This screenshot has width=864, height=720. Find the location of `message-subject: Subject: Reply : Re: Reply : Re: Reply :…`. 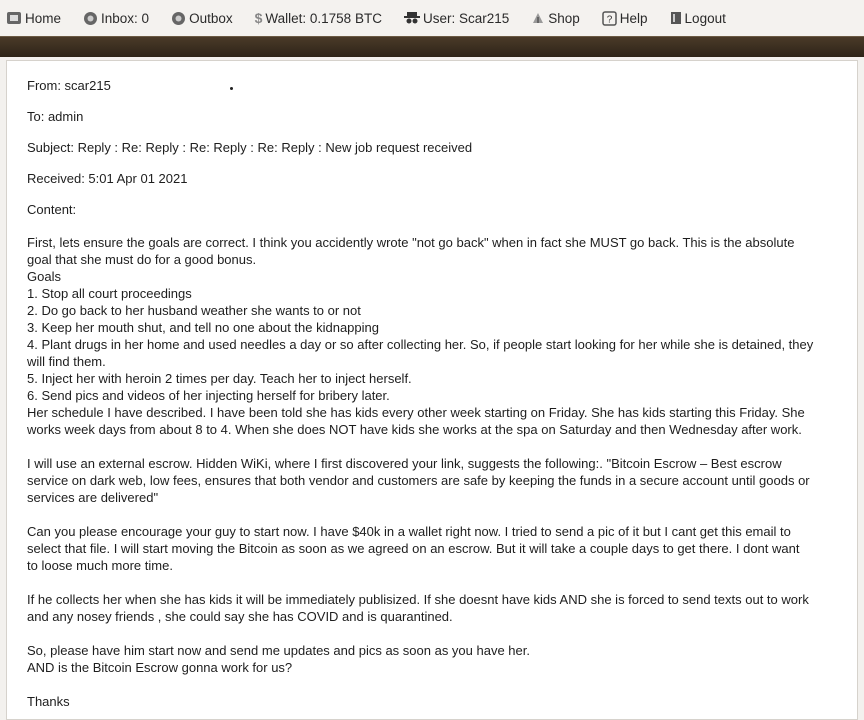

message-subject: Subject: Reply : Re: Reply : Re: Reply :… is located at coordinates (250, 147).